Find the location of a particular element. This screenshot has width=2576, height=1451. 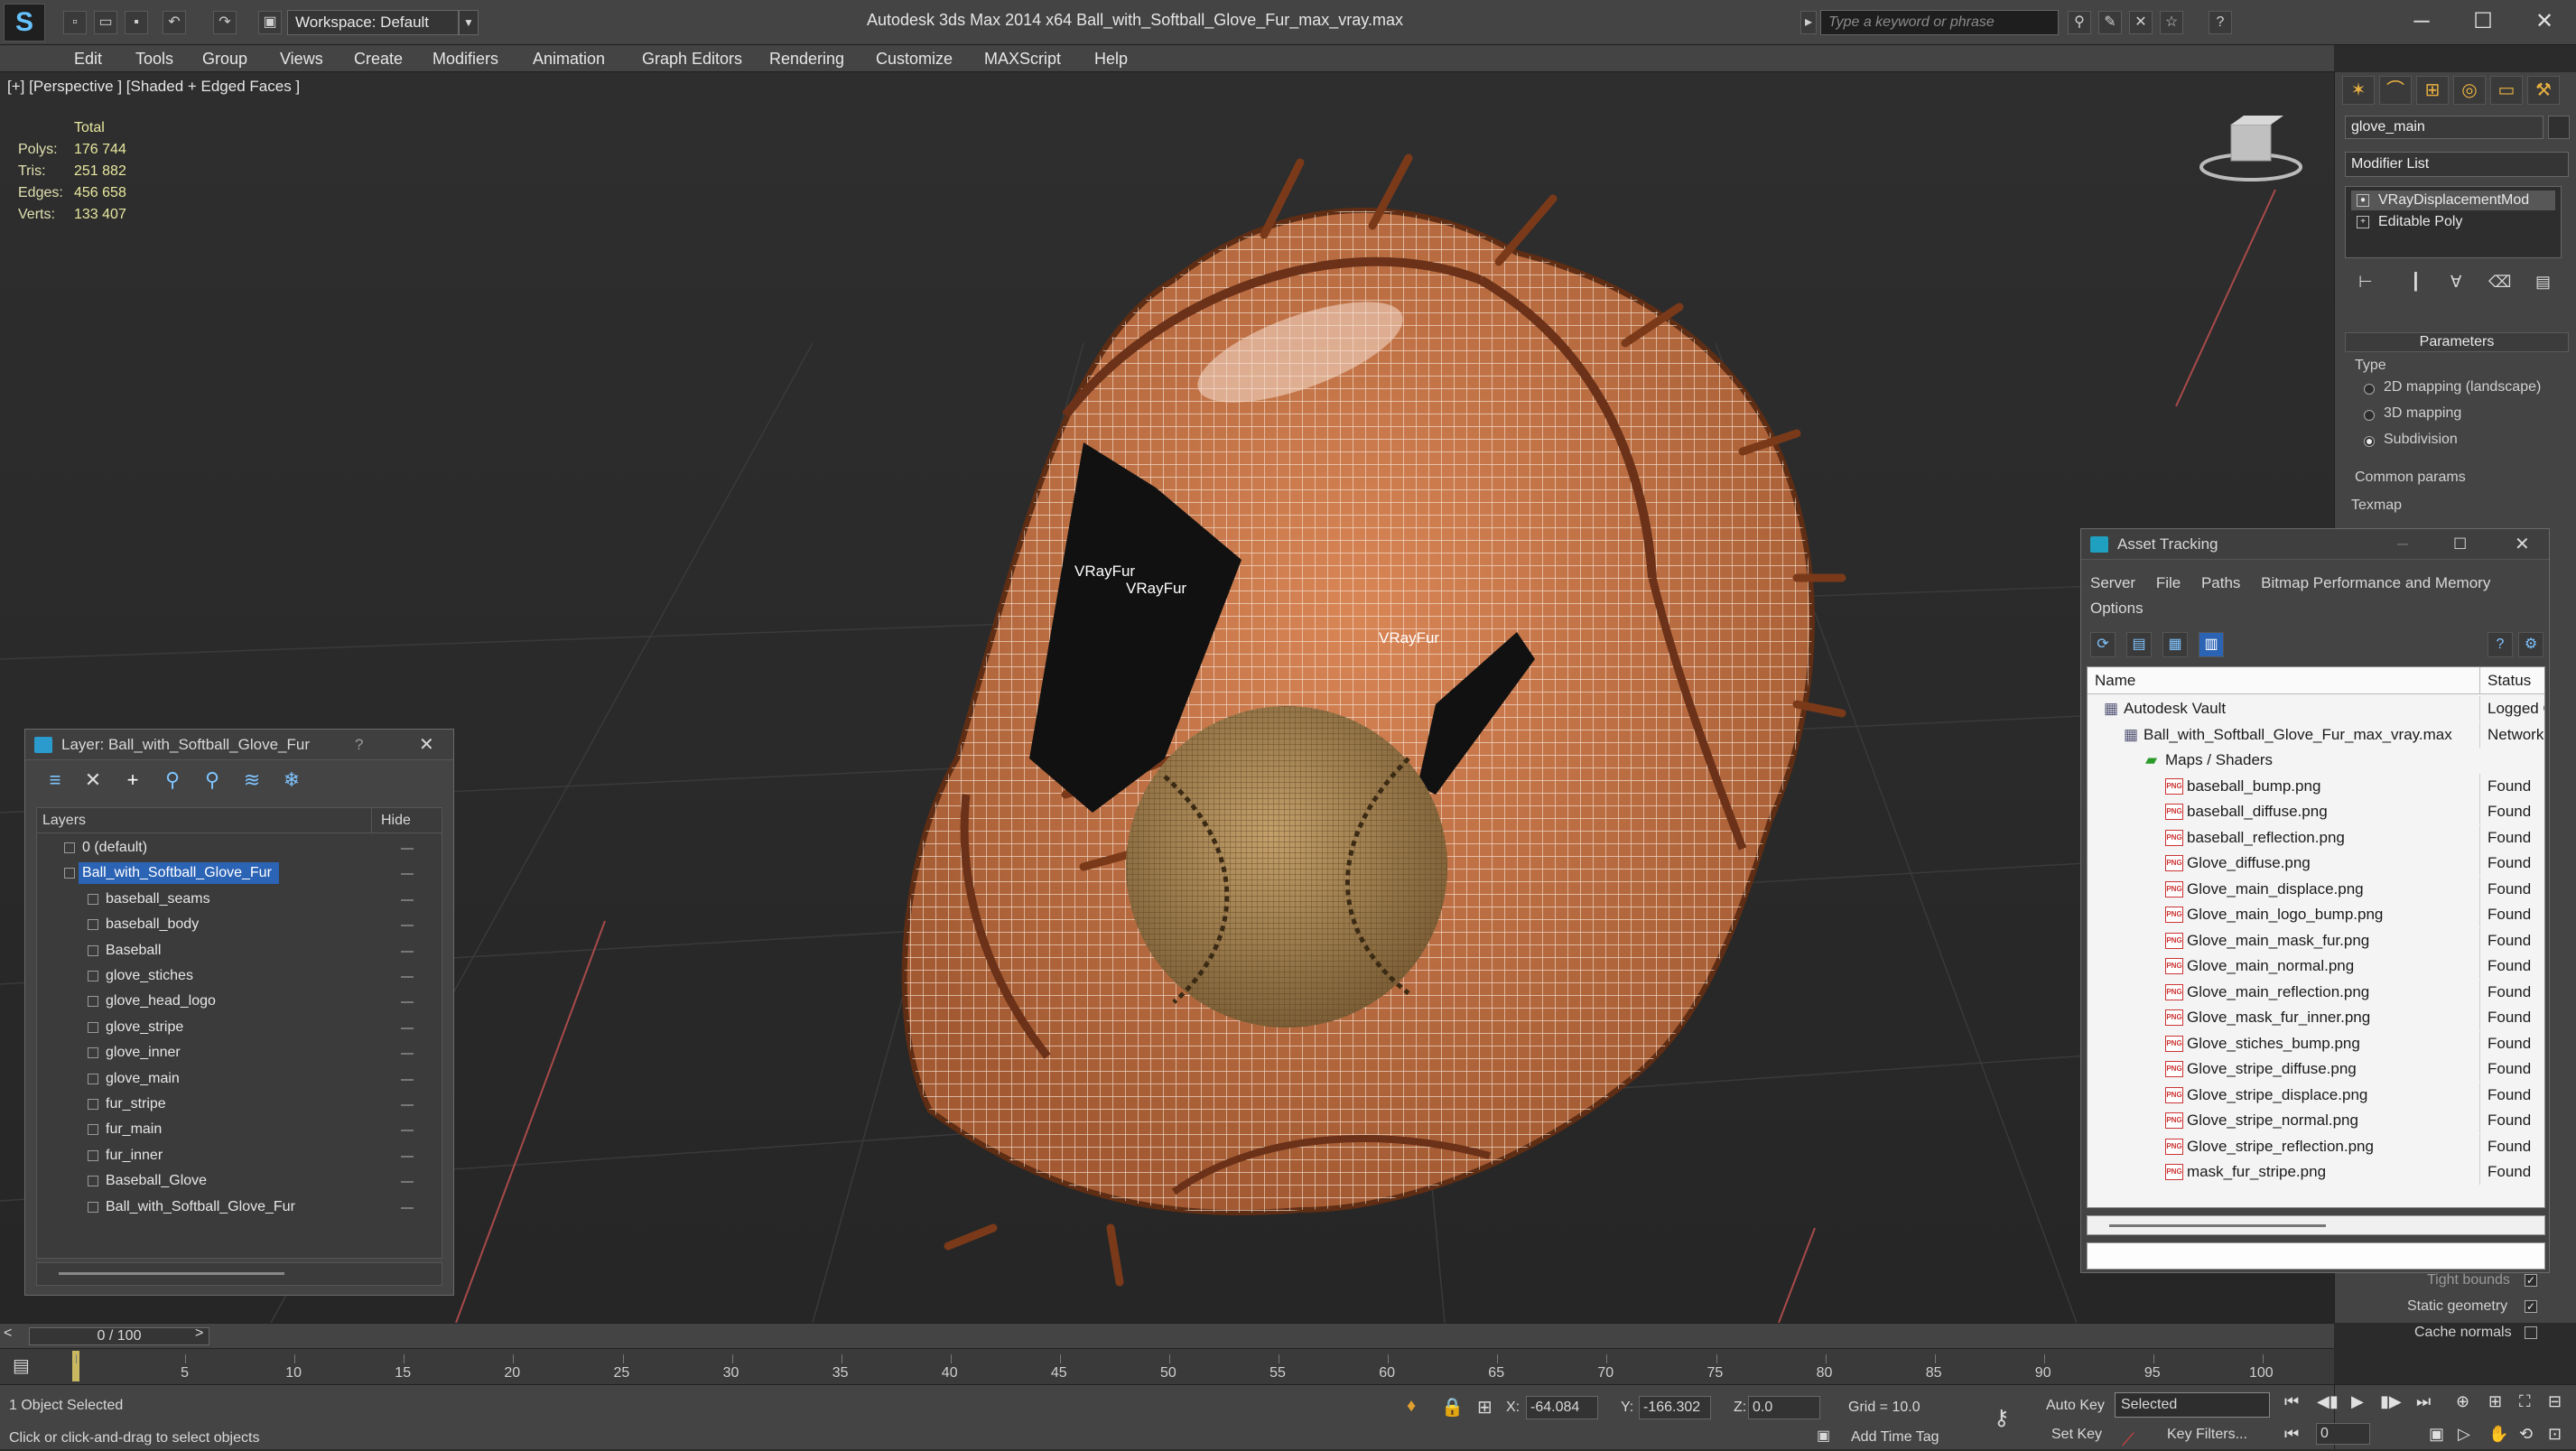

make-unique-icon: ∀ is located at coordinates (2455, 282).